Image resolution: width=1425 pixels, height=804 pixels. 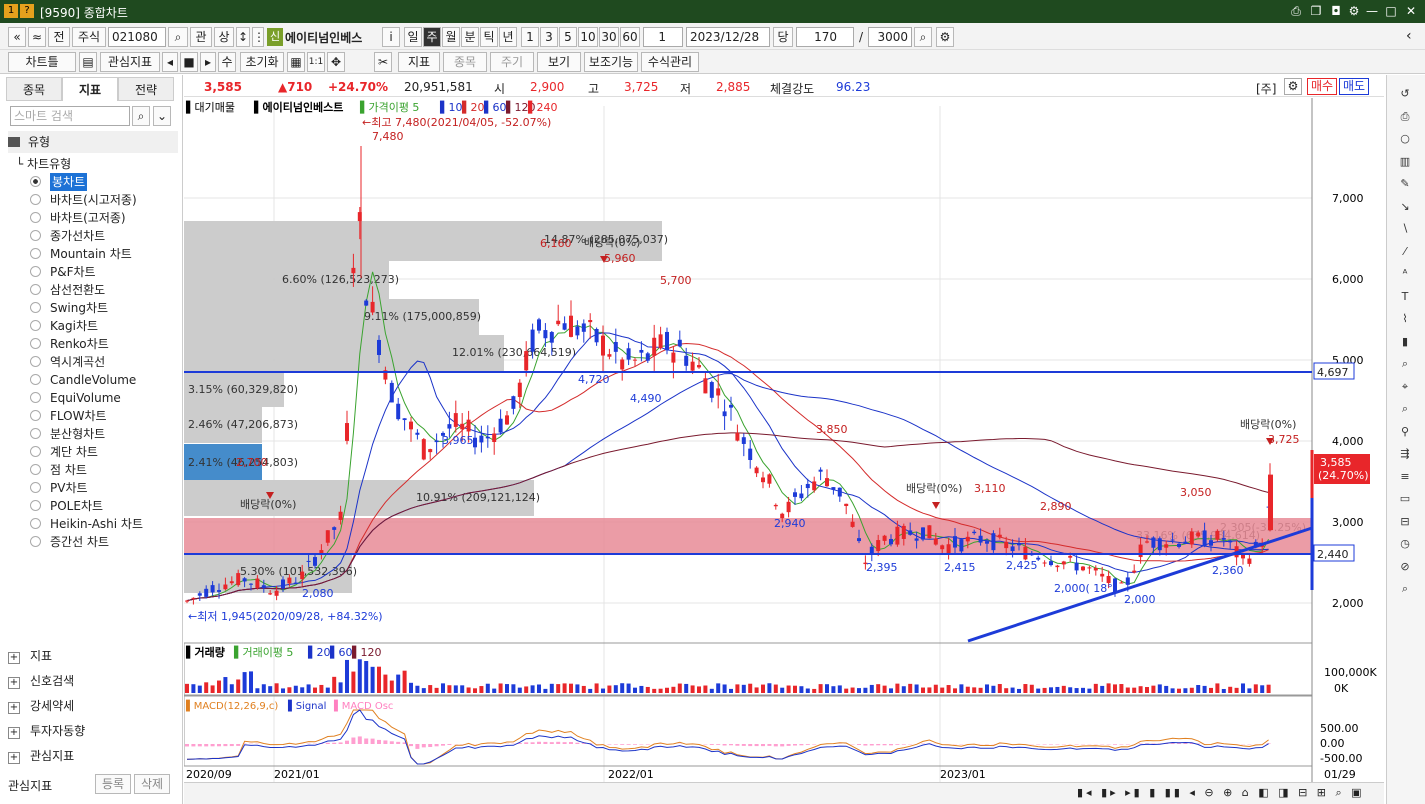 I want to click on tab-stocks: 종목, so click(x=34, y=89).